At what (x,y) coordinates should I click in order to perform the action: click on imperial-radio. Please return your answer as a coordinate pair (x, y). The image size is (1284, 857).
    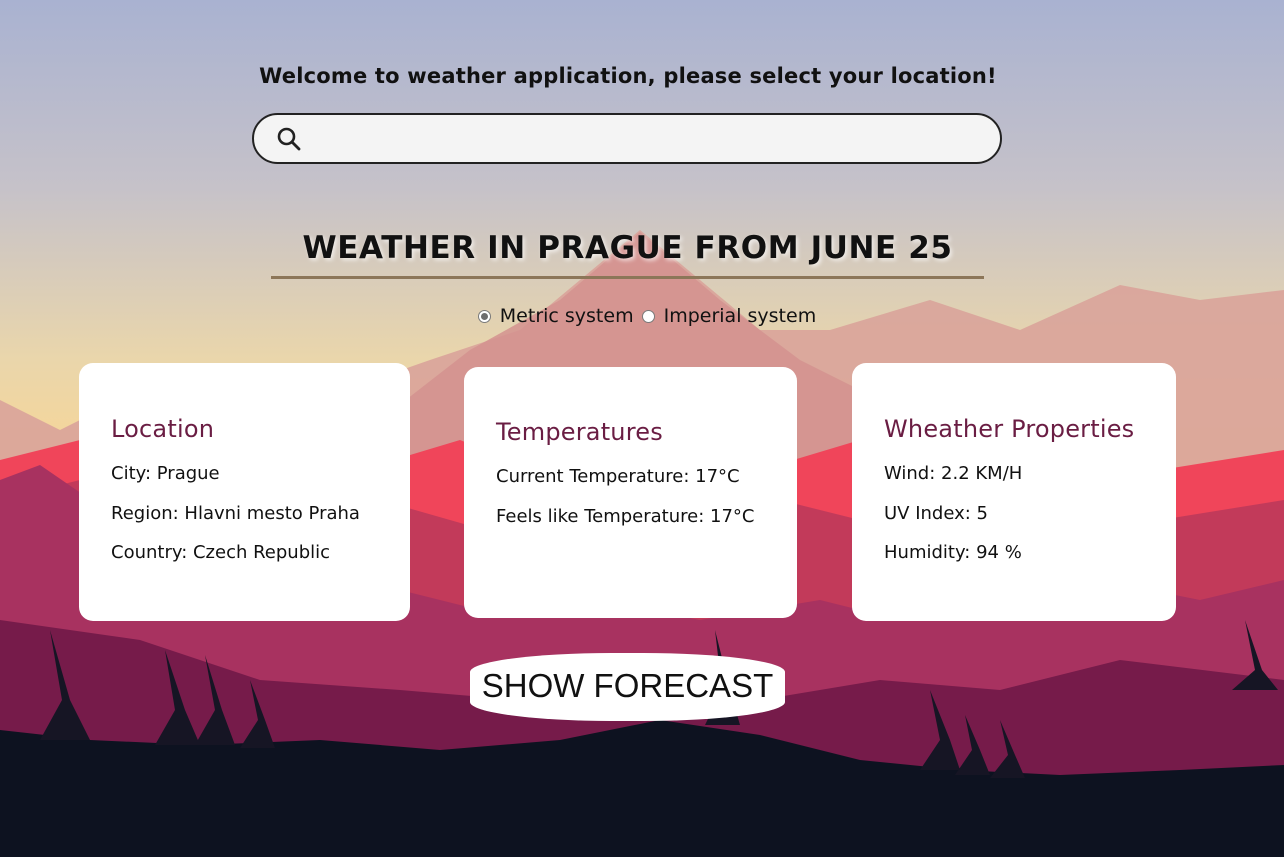
    Looking at the image, I should click on (648, 316).